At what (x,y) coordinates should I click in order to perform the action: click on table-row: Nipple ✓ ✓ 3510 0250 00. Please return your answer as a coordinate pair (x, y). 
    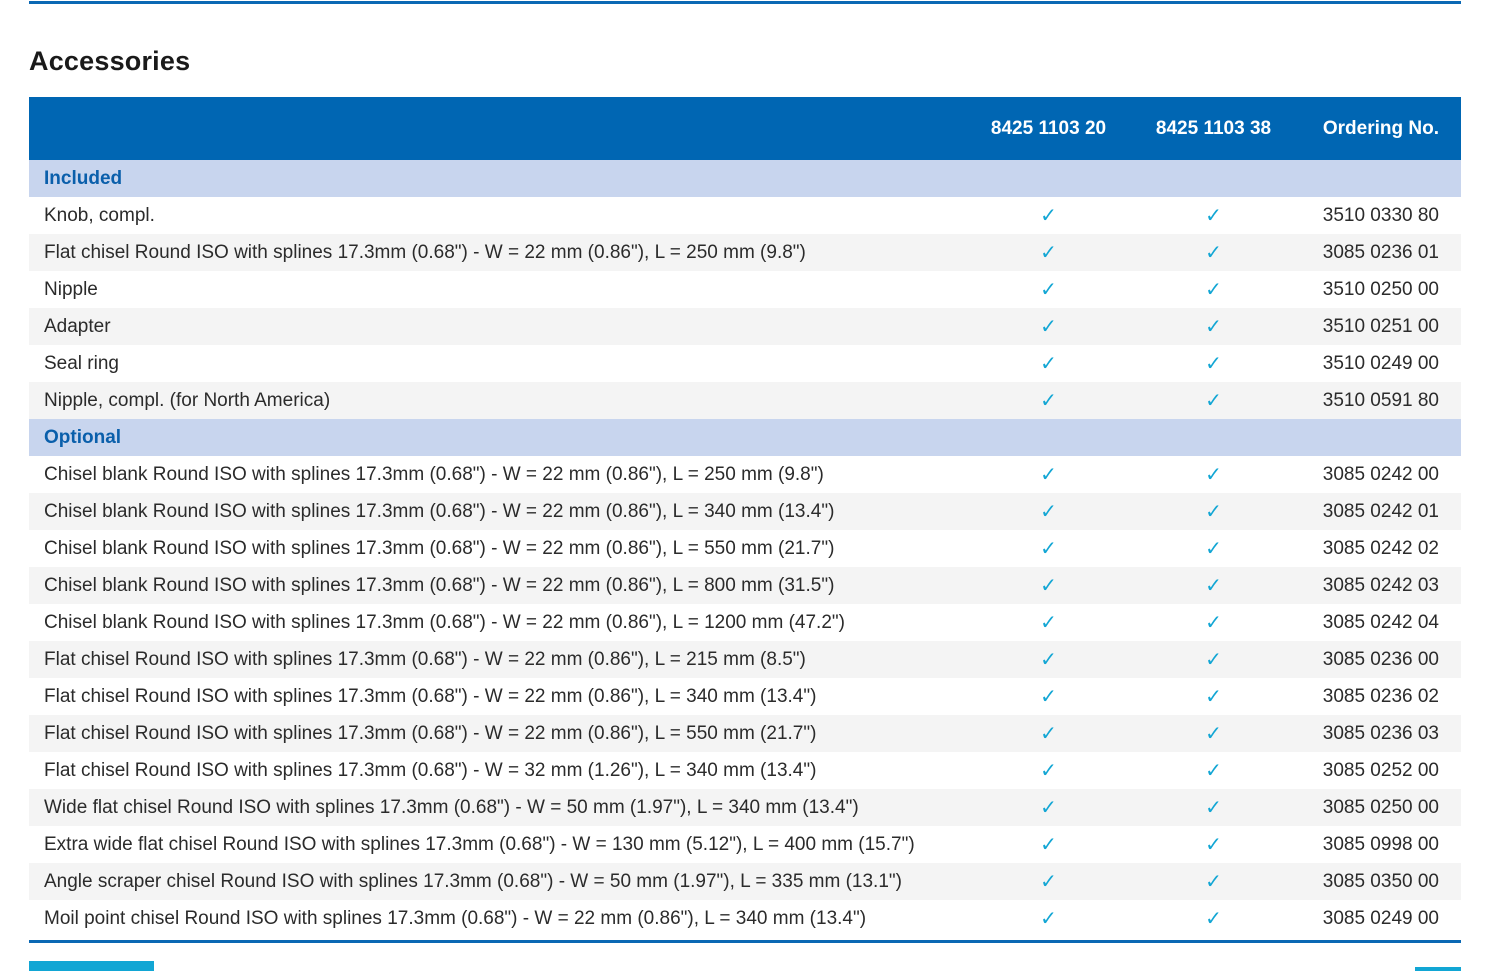
    Looking at the image, I should click on (745, 289).